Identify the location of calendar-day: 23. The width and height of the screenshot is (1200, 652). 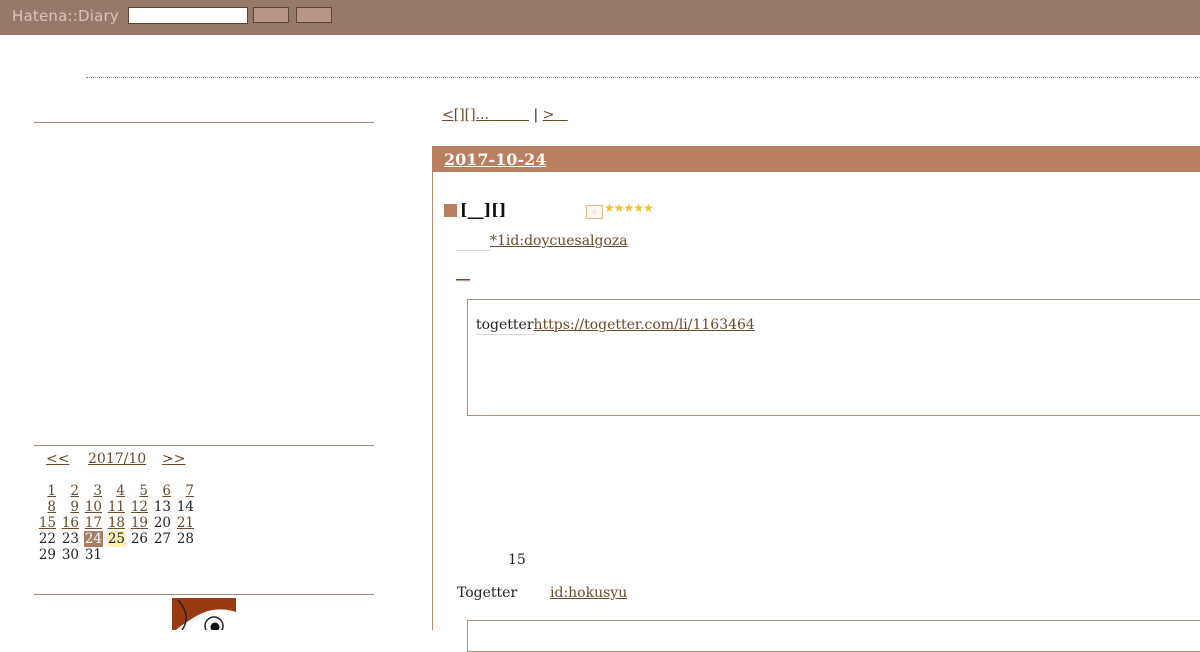
(70, 539).